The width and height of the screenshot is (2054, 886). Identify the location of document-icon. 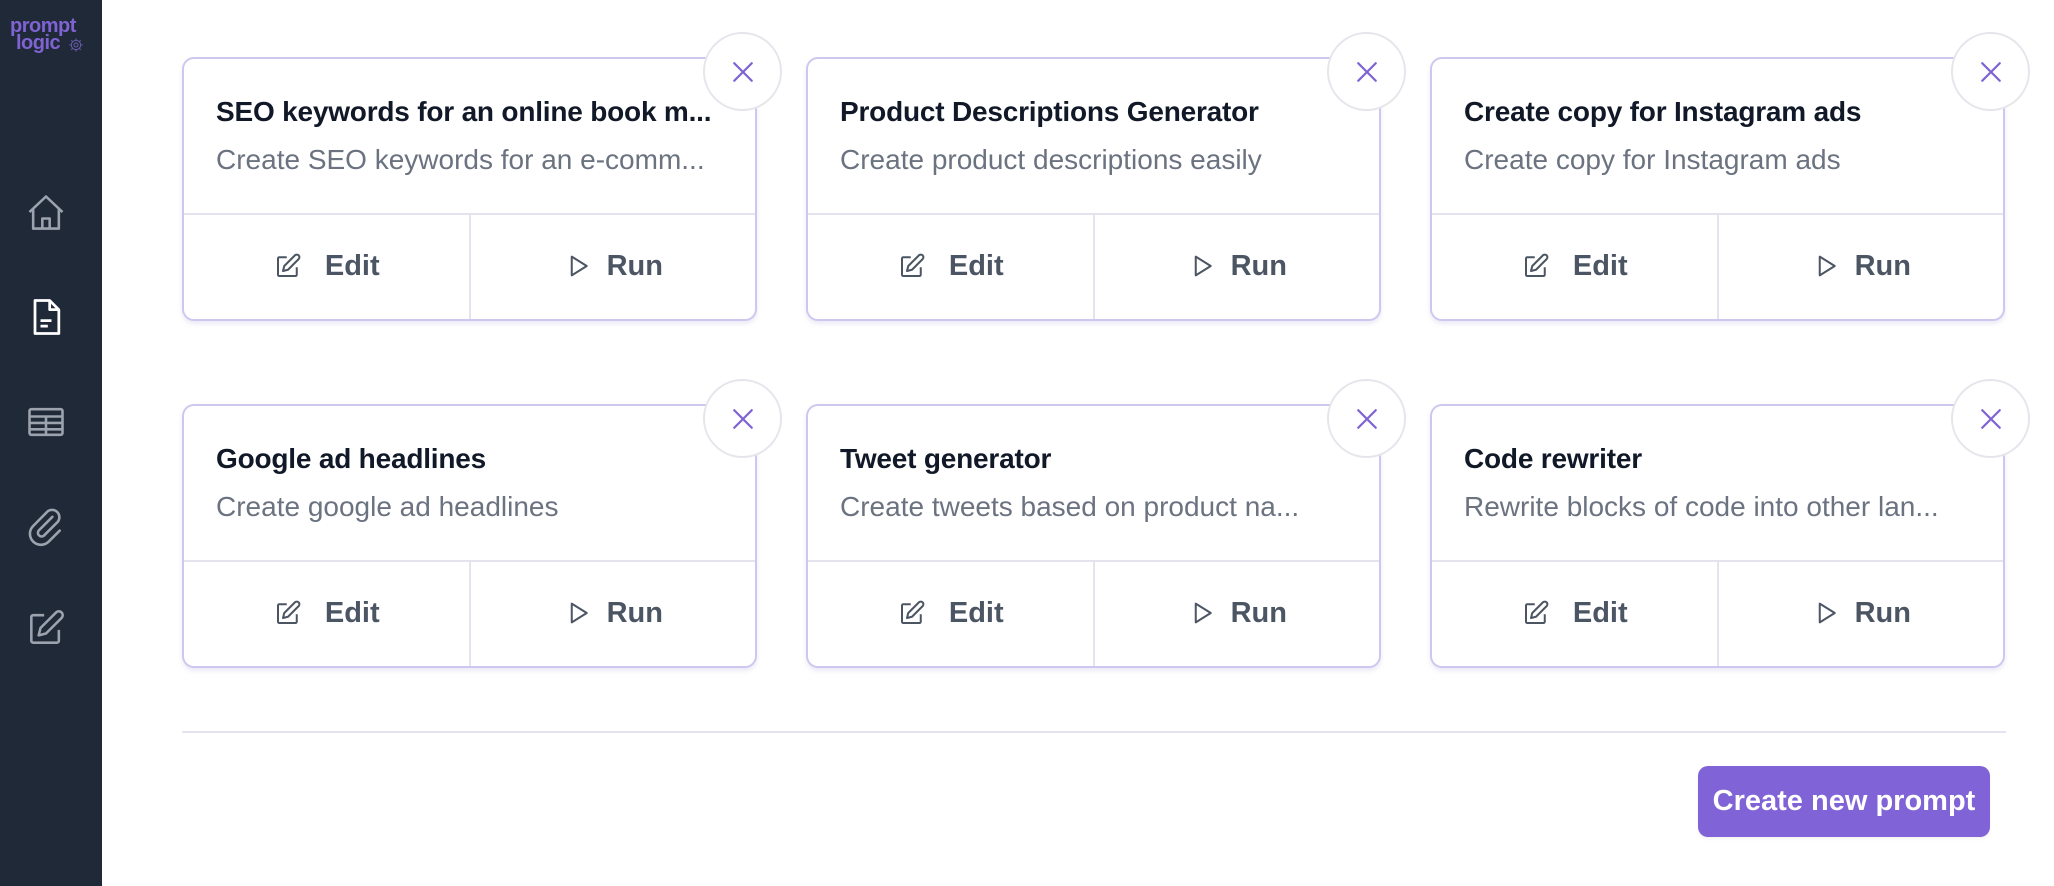
(47, 317).